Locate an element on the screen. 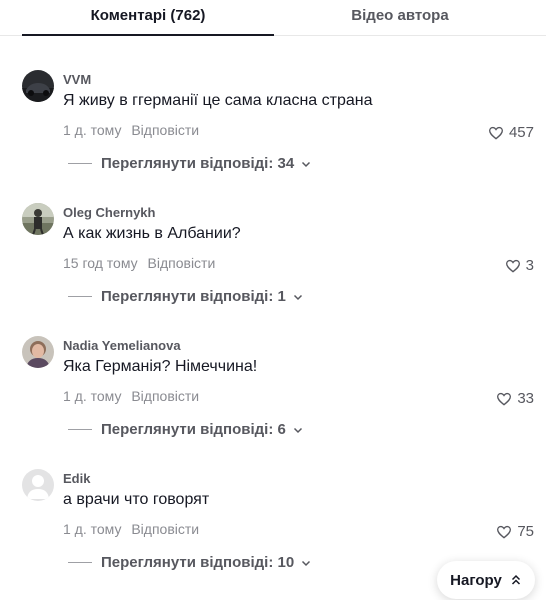 This screenshot has width=546, height=600. like-button: 75 is located at coordinates (515, 531).